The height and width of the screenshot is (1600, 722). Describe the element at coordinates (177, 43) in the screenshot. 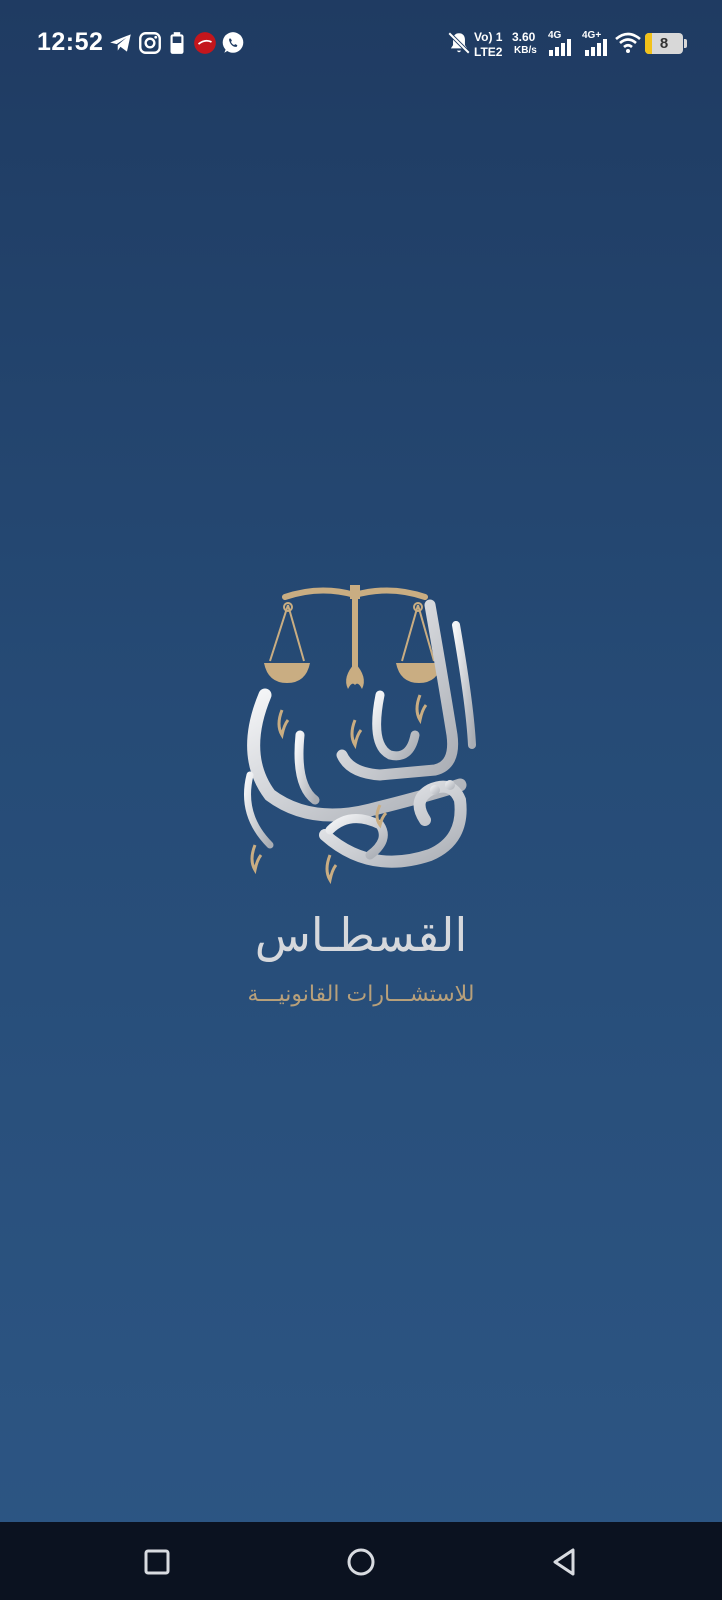

I see `battery-saver-icon` at that location.